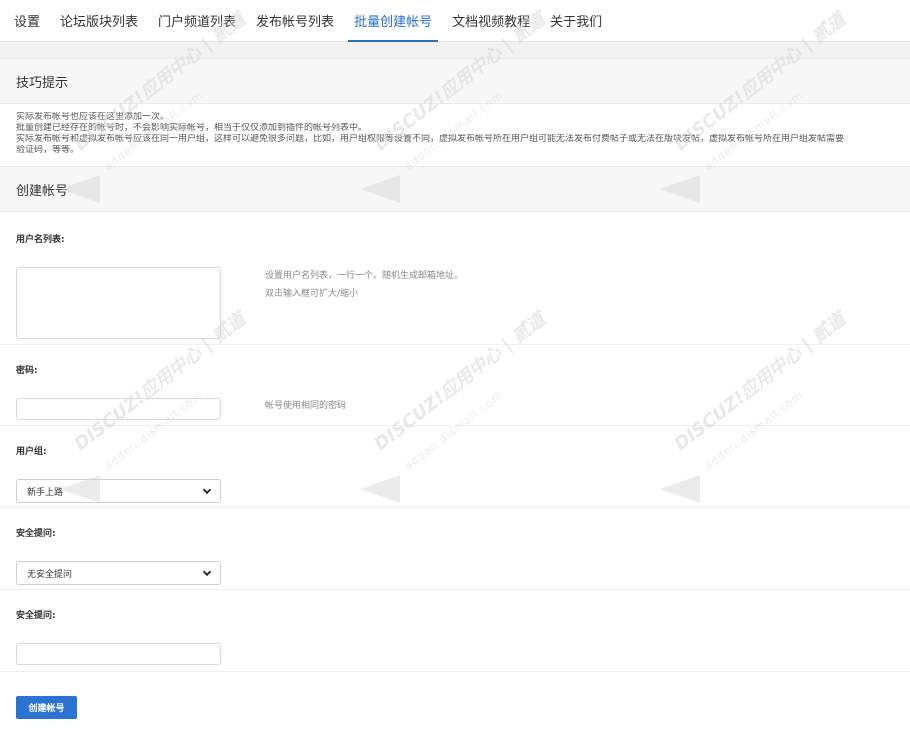 Image resolution: width=910 pixels, height=731 pixels. What do you see at coordinates (455, 50) in the screenshot?
I see `spacer` at bounding box center [455, 50].